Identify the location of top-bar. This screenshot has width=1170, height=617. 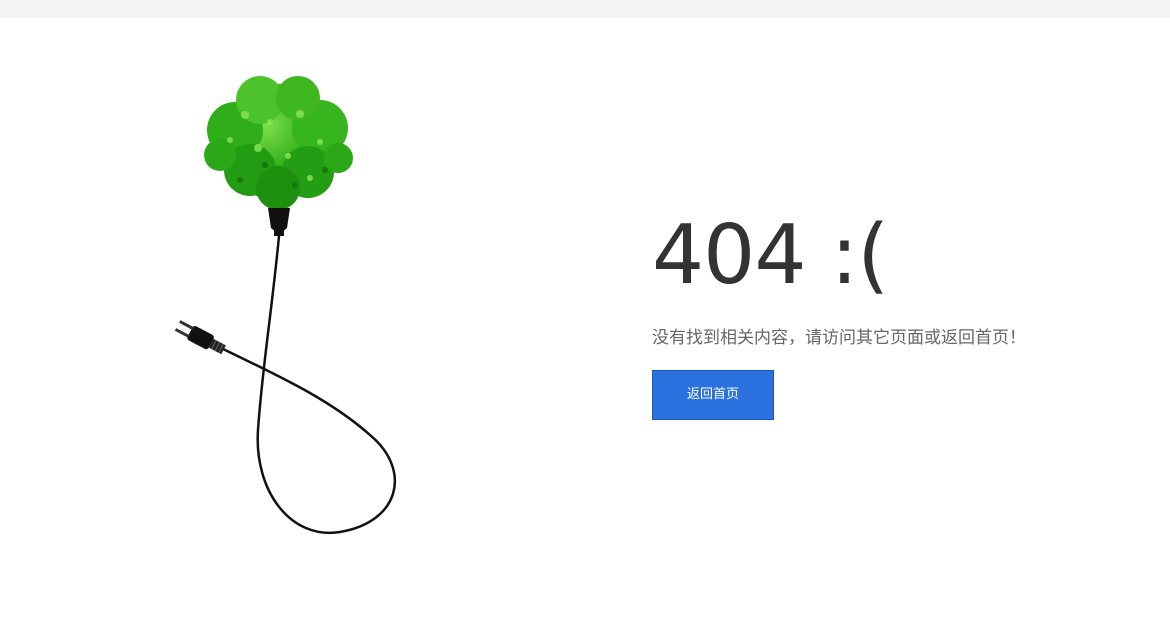
(585, 9).